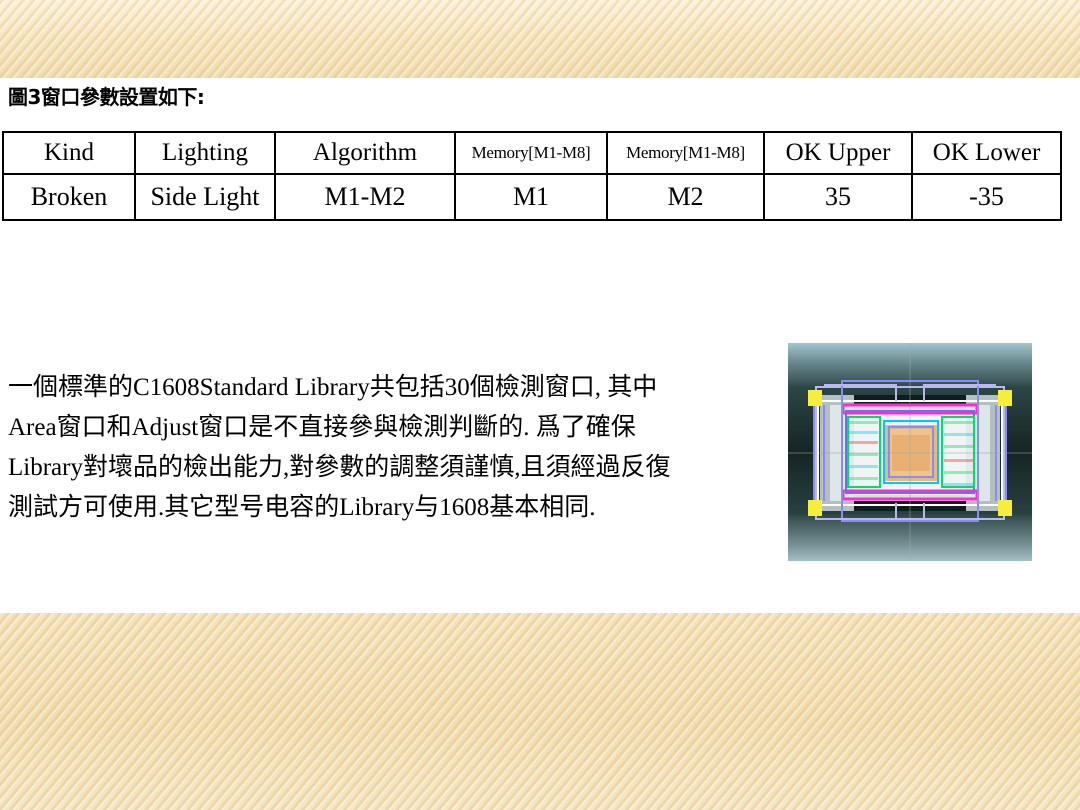 The height and width of the screenshot is (810, 1080). Describe the element at coordinates (838, 153) in the screenshot. I see `column-header-ok-upper: OK Upper` at that location.